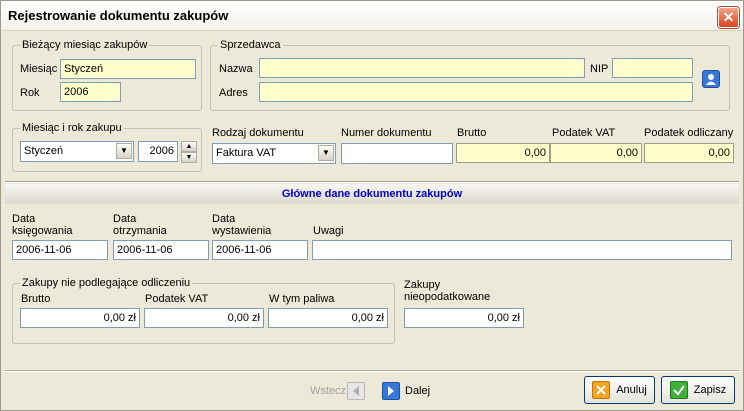 The width and height of the screenshot is (744, 411). I want to click on month-field: Styczeń, so click(128, 69).